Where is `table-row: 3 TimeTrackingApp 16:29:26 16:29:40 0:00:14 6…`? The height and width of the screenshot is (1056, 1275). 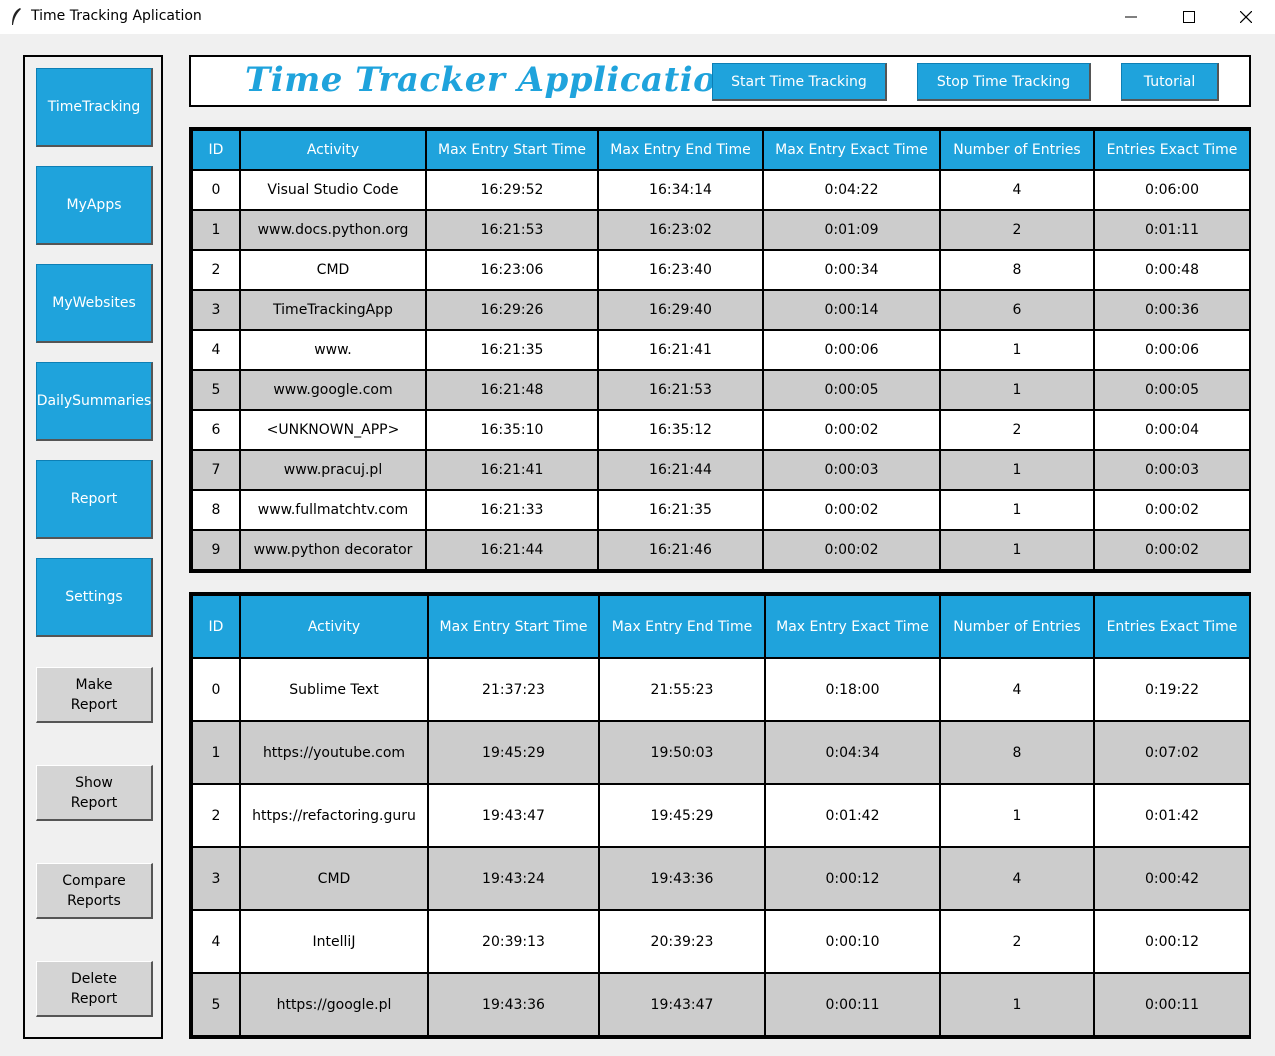 table-row: 3 TimeTrackingApp 16:29:26 16:29:40 0:00:14 6… is located at coordinates (721, 310).